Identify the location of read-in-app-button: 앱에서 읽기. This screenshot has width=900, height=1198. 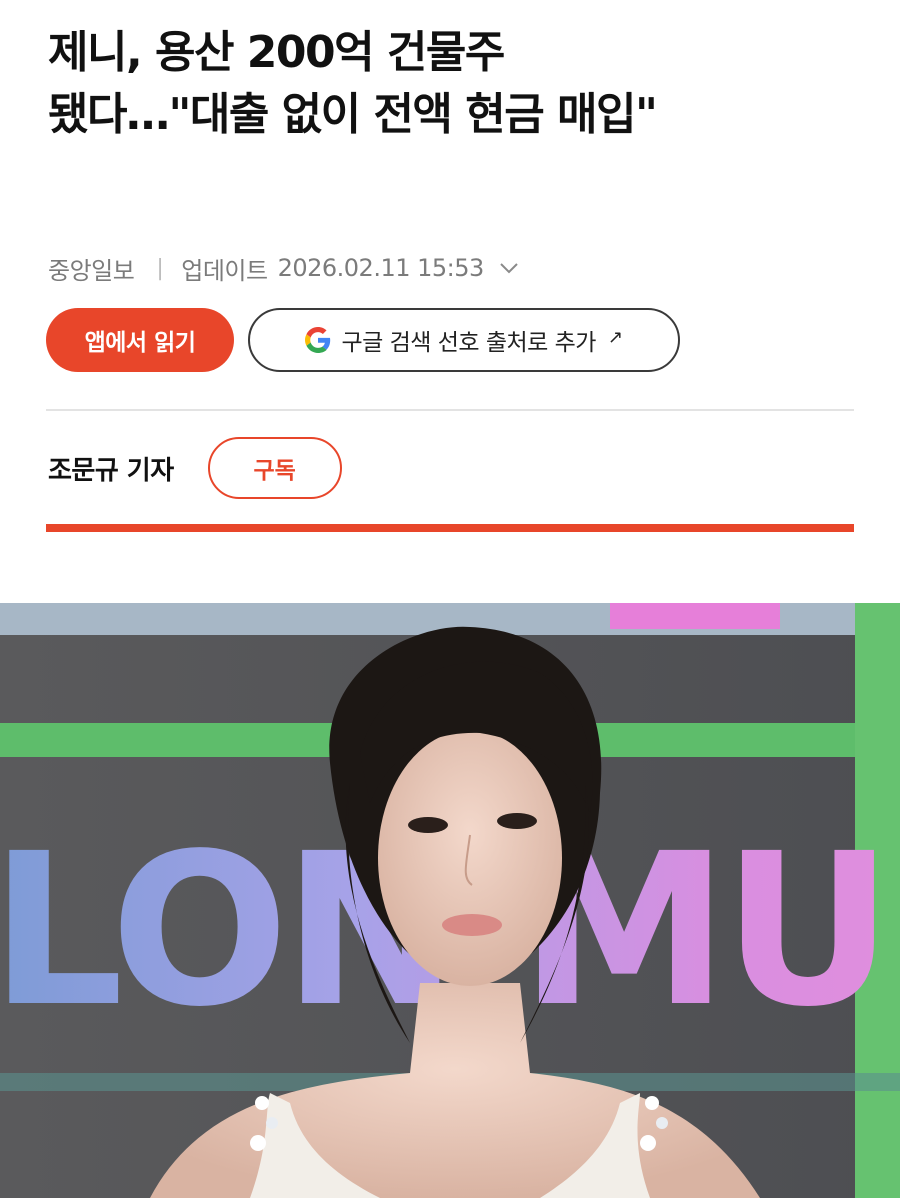
(140, 340).